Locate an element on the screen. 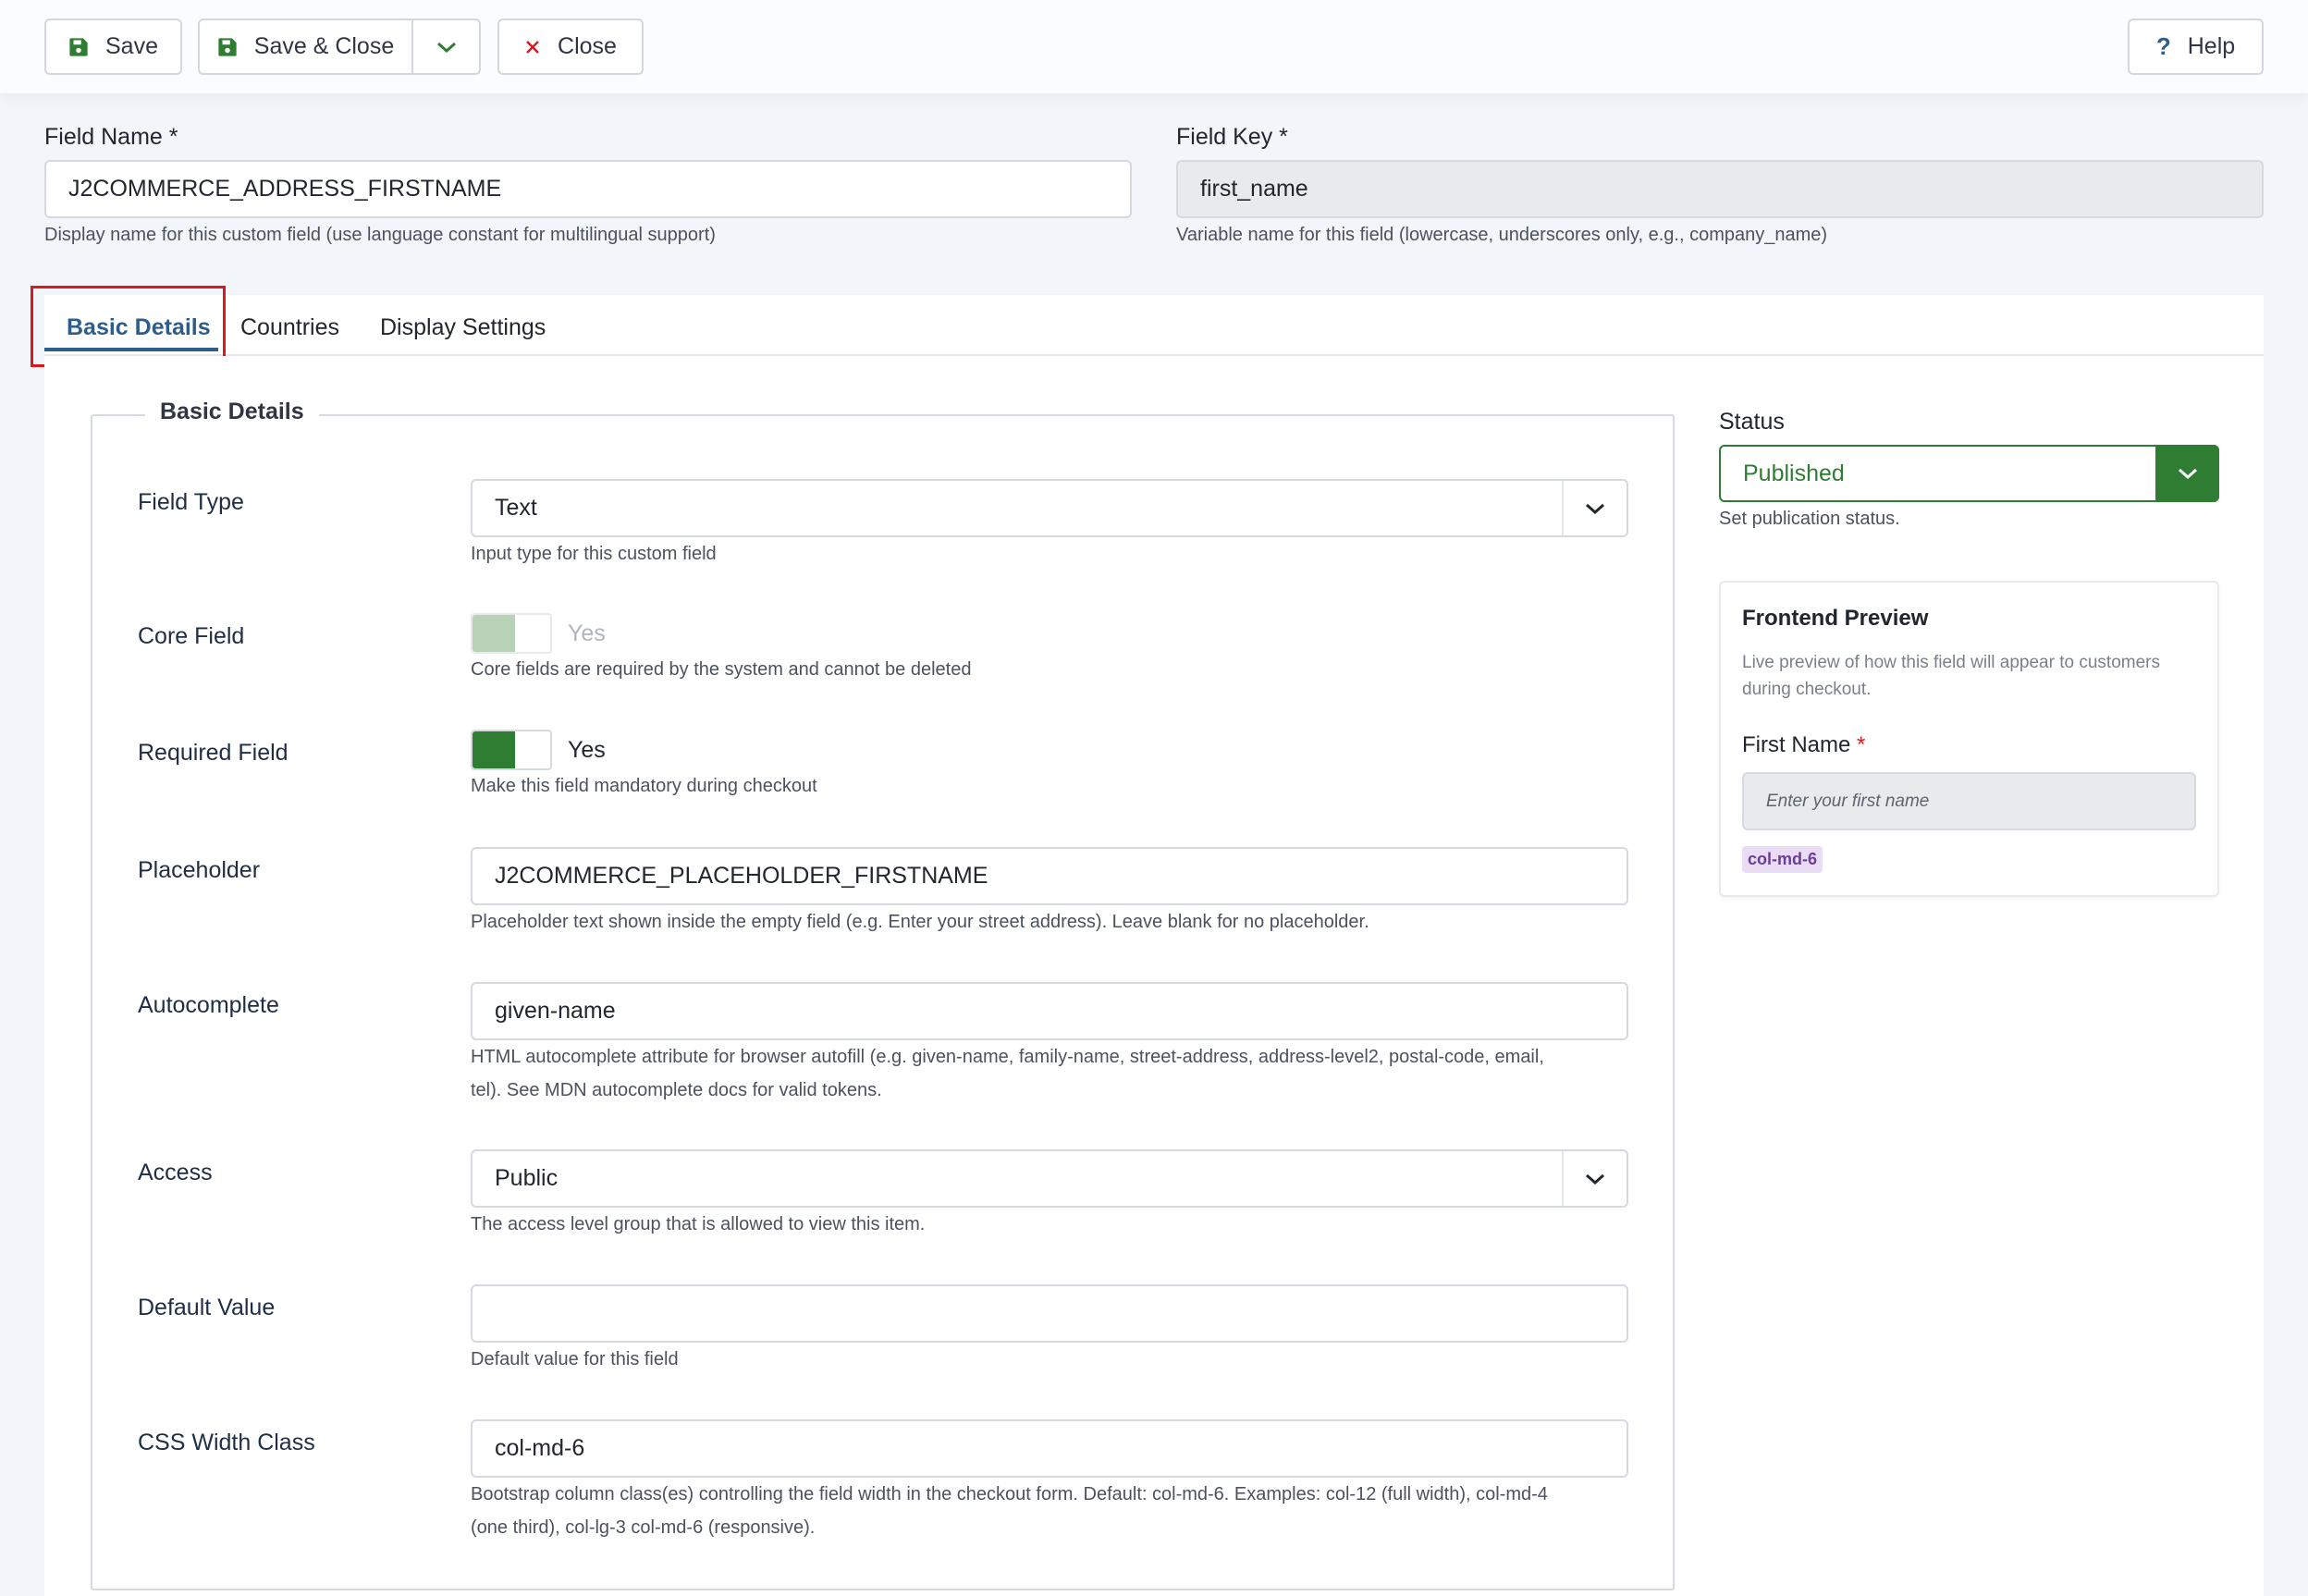  required-marker: * is located at coordinates (1861, 744).